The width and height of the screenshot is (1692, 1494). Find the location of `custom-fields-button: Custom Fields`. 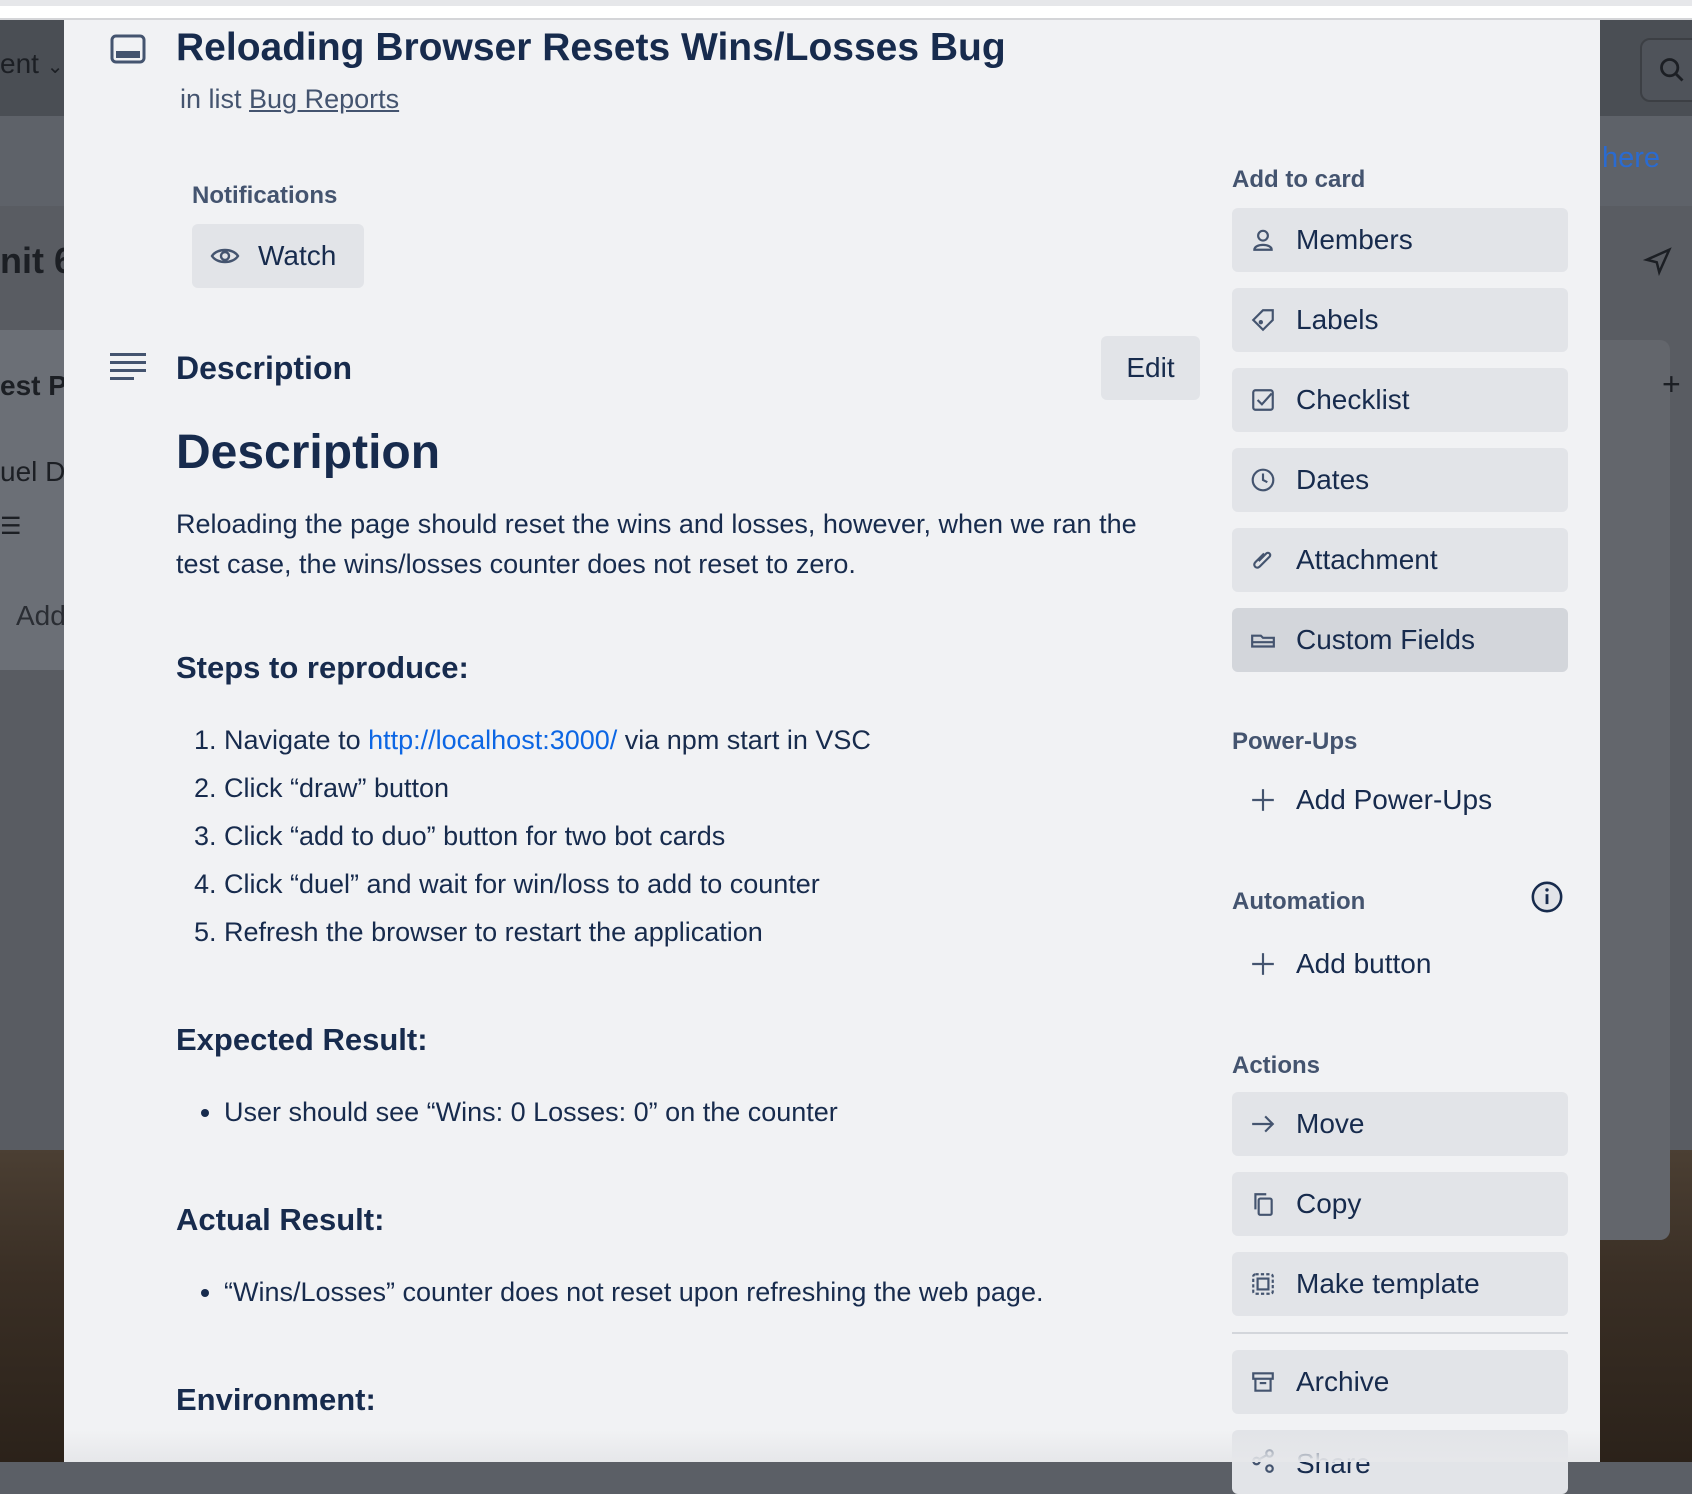

custom-fields-button: Custom Fields is located at coordinates (1400, 640).